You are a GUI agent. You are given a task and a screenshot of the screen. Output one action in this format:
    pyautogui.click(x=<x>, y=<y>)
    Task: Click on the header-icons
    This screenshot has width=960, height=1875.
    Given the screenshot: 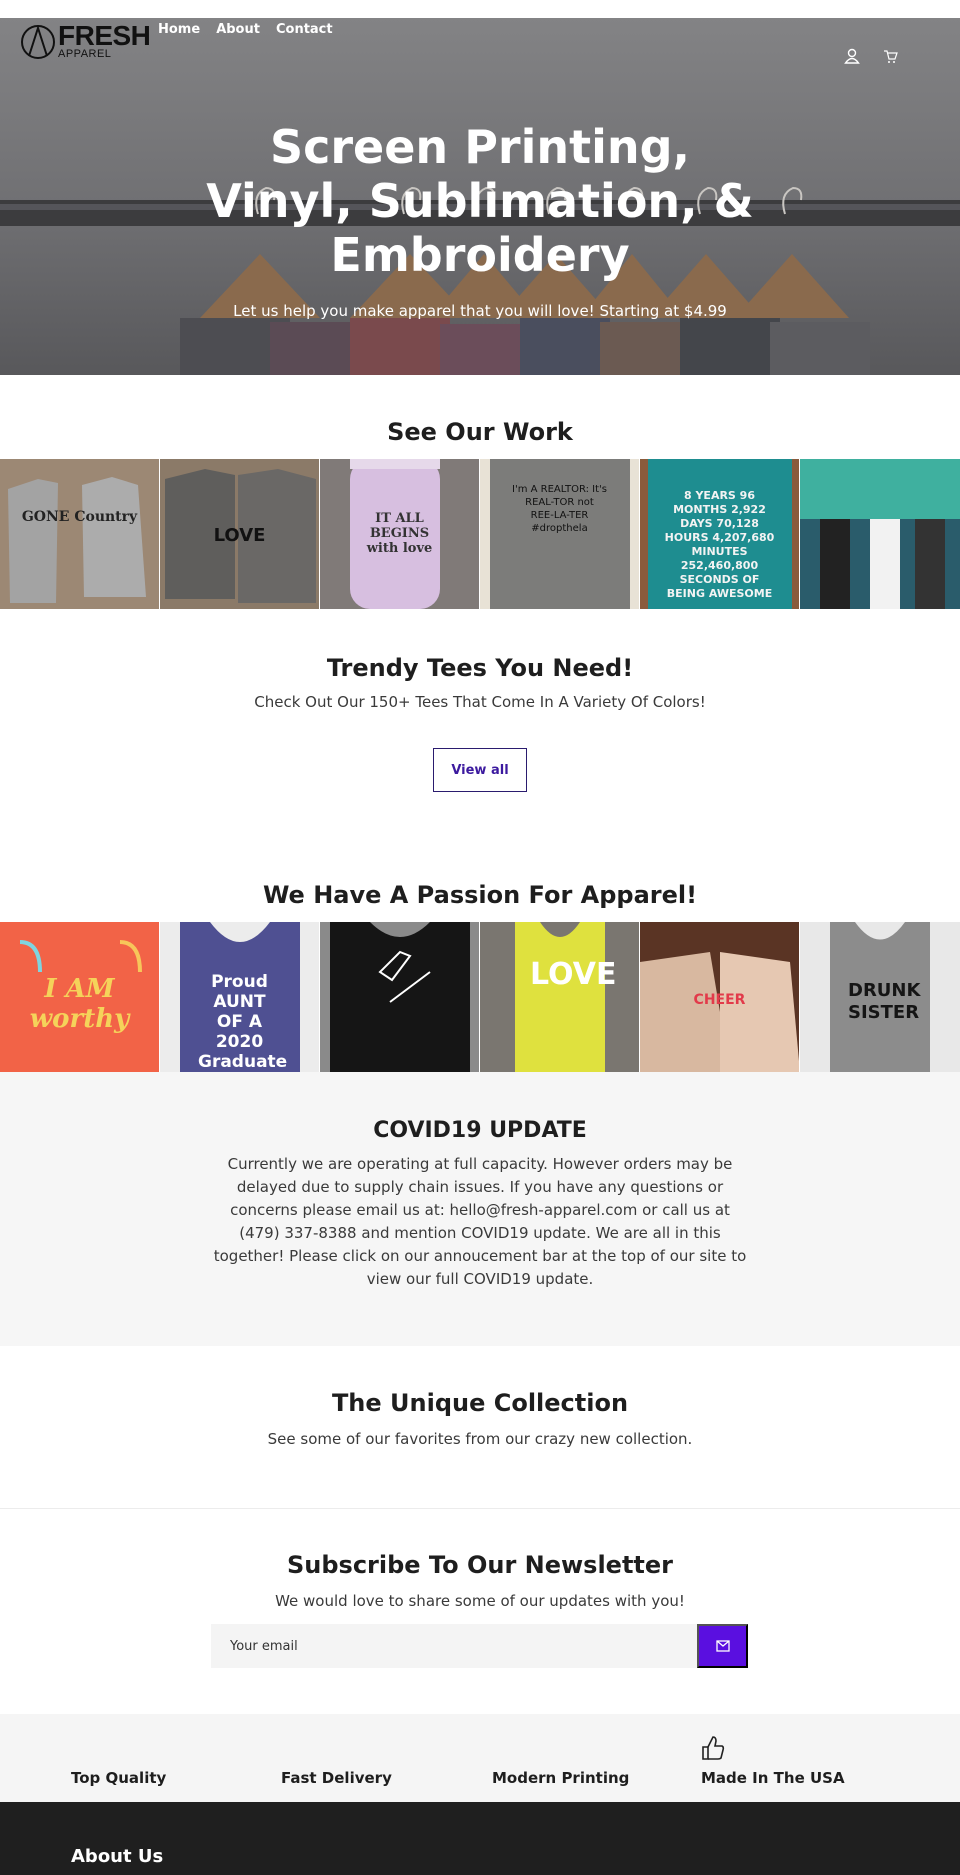 What is the action you would take?
    pyautogui.click(x=871, y=58)
    